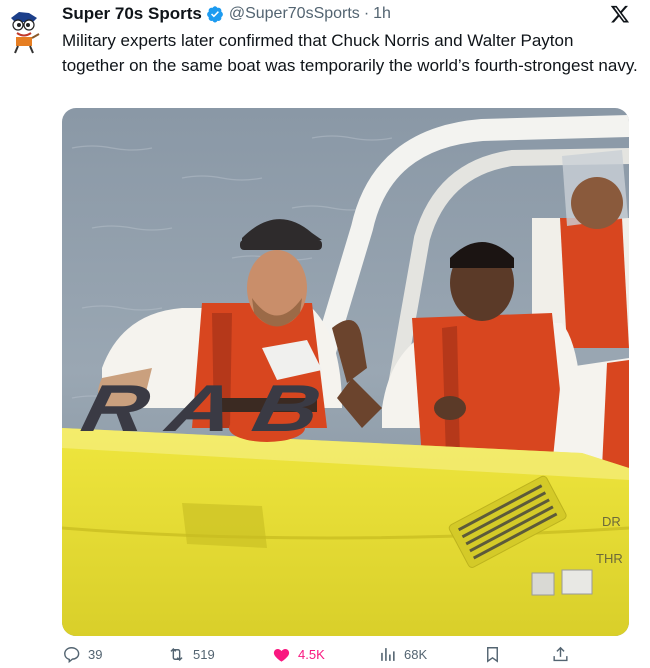 Image resolution: width=650 pixels, height=668 pixels. Describe the element at coordinates (204, 654) in the screenshot. I see `repost-count: 519` at that location.